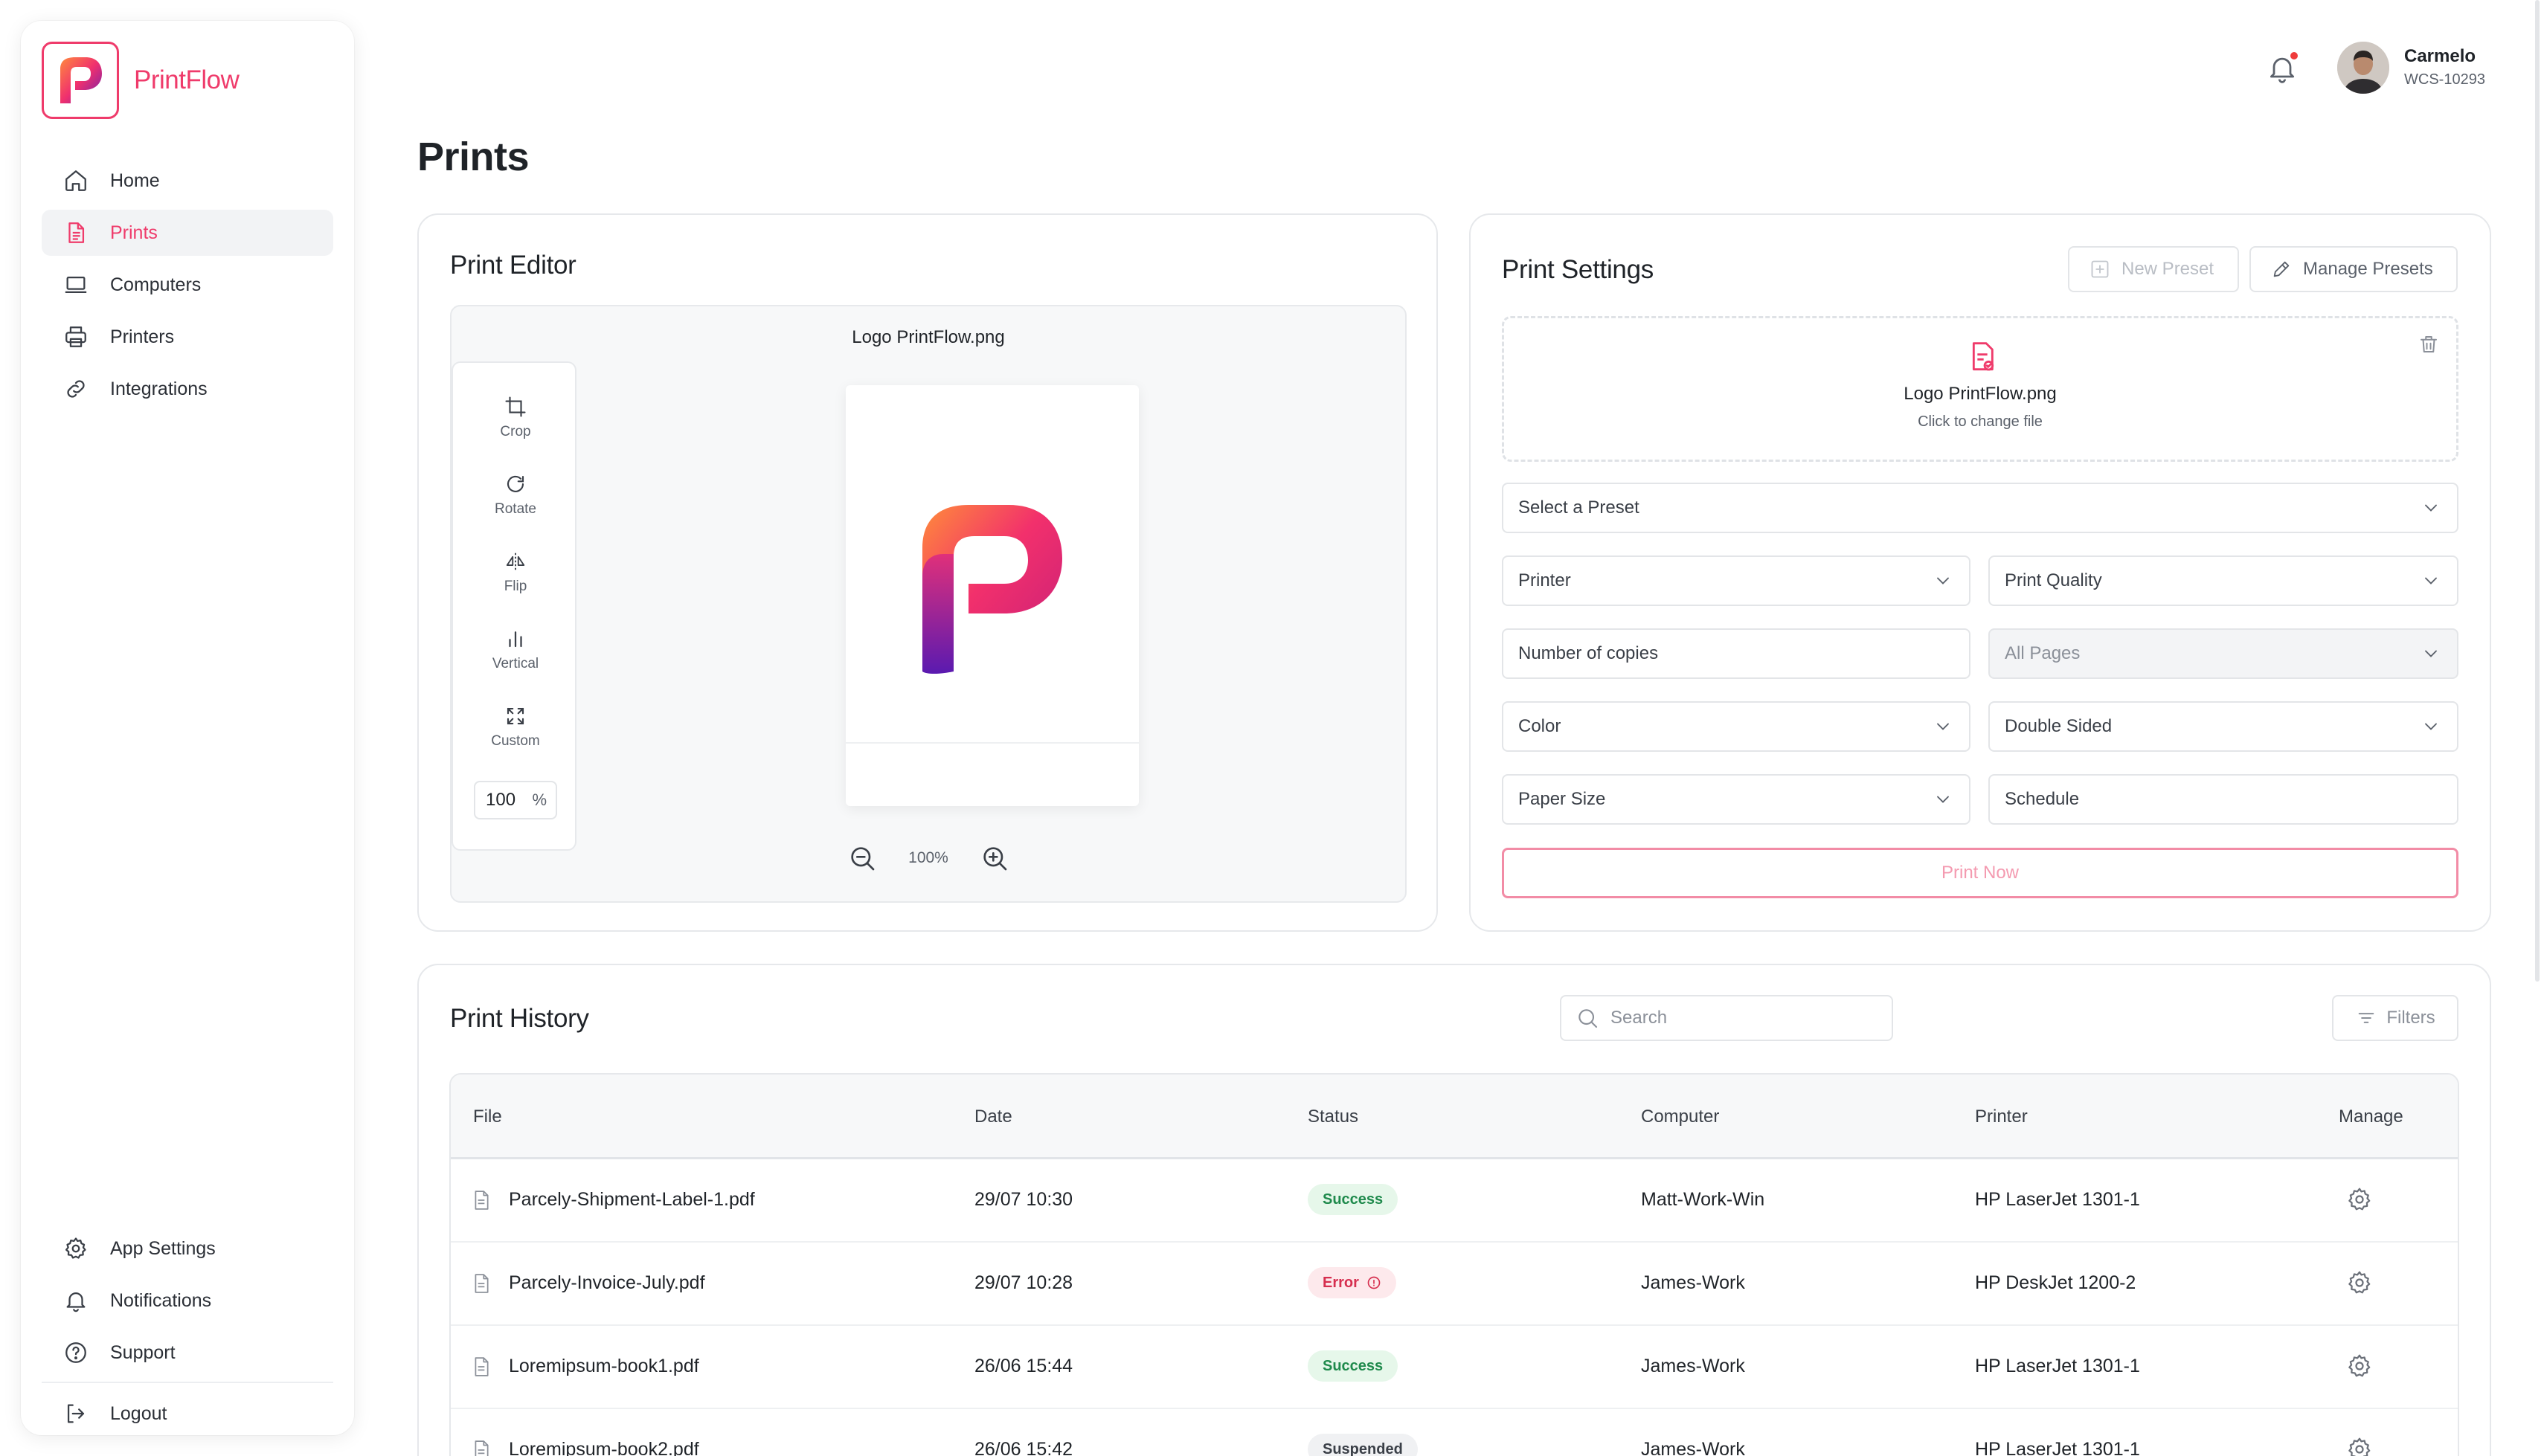  I want to click on vertical-bars-icon, so click(515, 639).